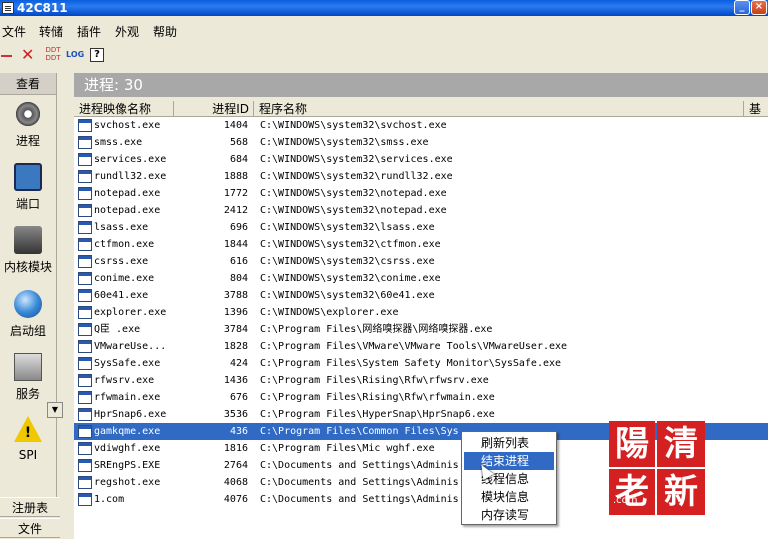  Describe the element at coordinates (127, 125) in the screenshot. I see `process-name: svchost.exe` at that location.